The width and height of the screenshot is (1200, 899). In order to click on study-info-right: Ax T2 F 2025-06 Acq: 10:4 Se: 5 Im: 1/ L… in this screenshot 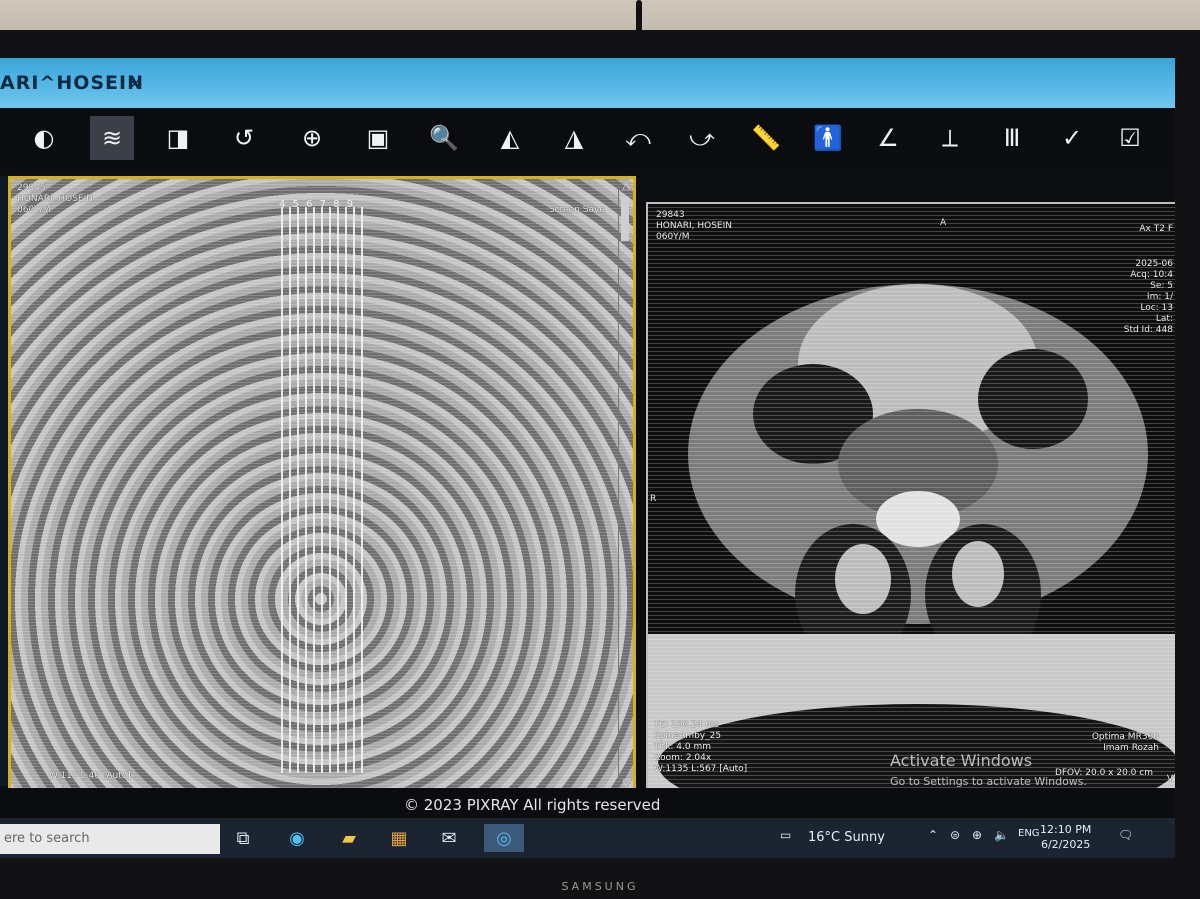, I will do `click(1148, 280)`.